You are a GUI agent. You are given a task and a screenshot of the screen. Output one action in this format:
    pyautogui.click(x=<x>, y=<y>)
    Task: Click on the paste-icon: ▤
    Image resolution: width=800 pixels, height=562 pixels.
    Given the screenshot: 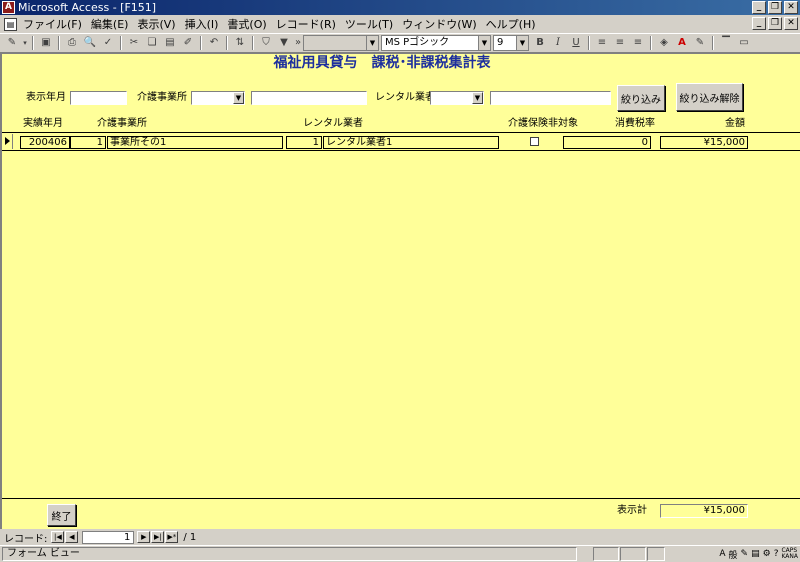 What is the action you would take?
    pyautogui.click(x=170, y=43)
    